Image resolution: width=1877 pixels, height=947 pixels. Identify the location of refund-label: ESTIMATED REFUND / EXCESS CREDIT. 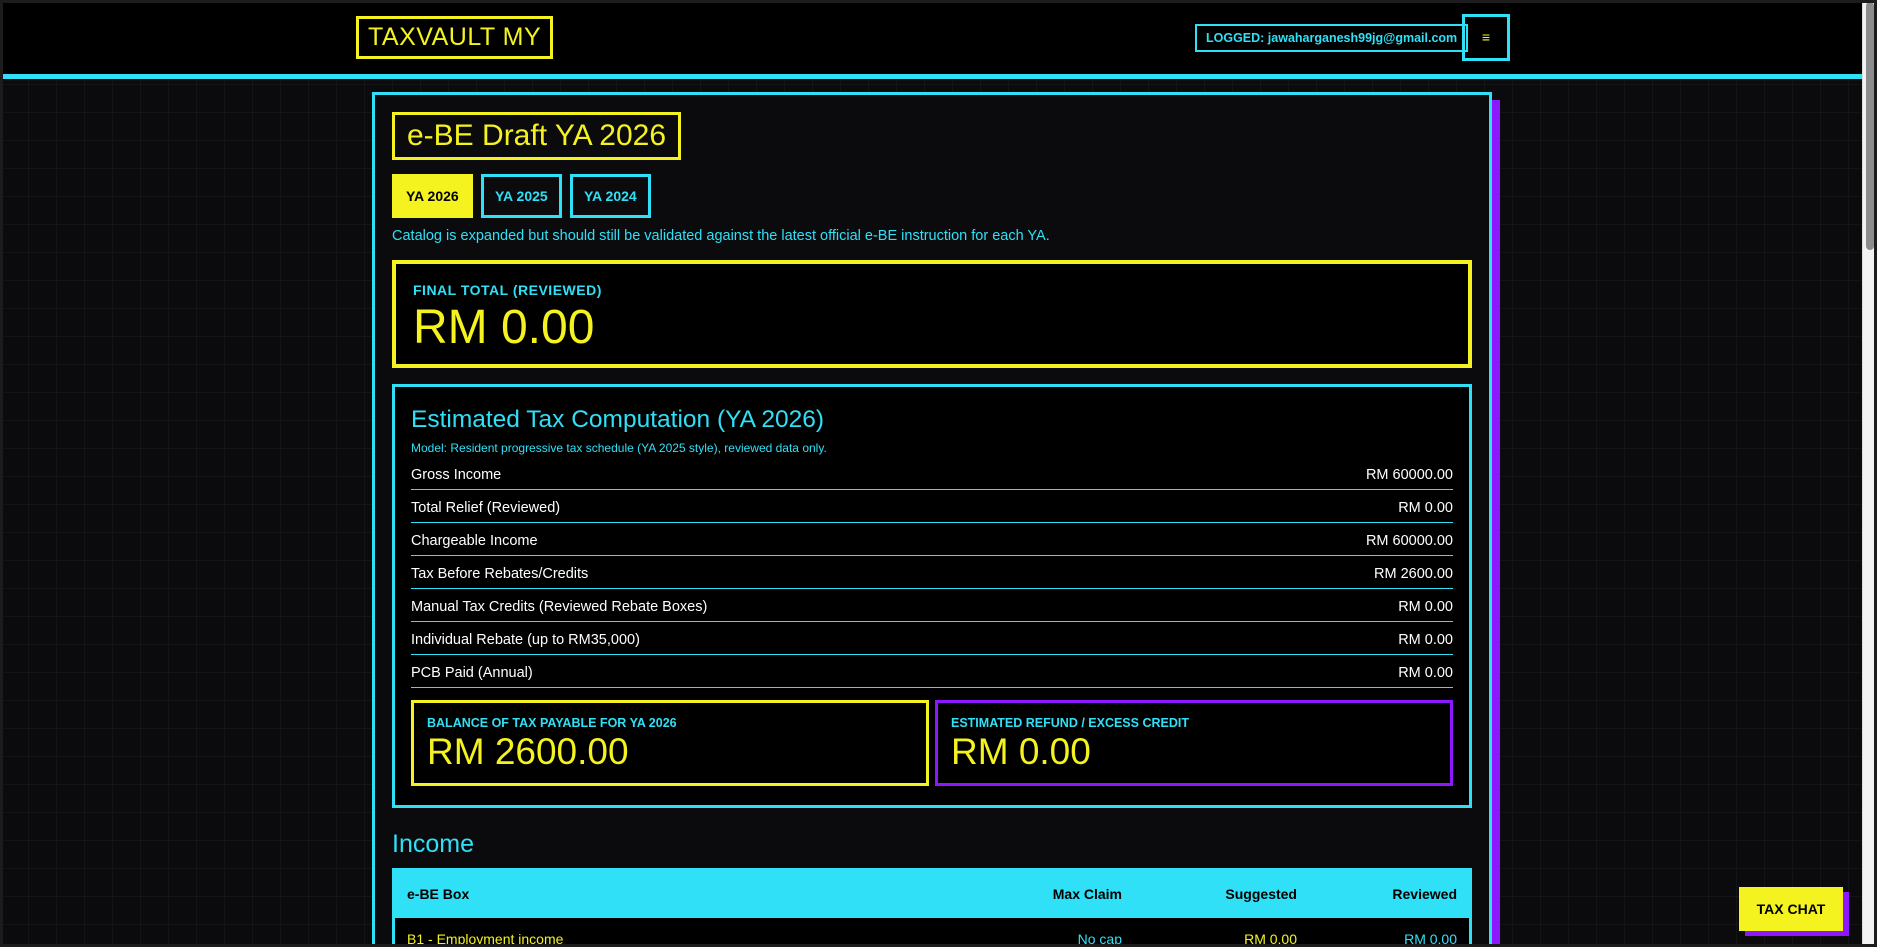
(1070, 723).